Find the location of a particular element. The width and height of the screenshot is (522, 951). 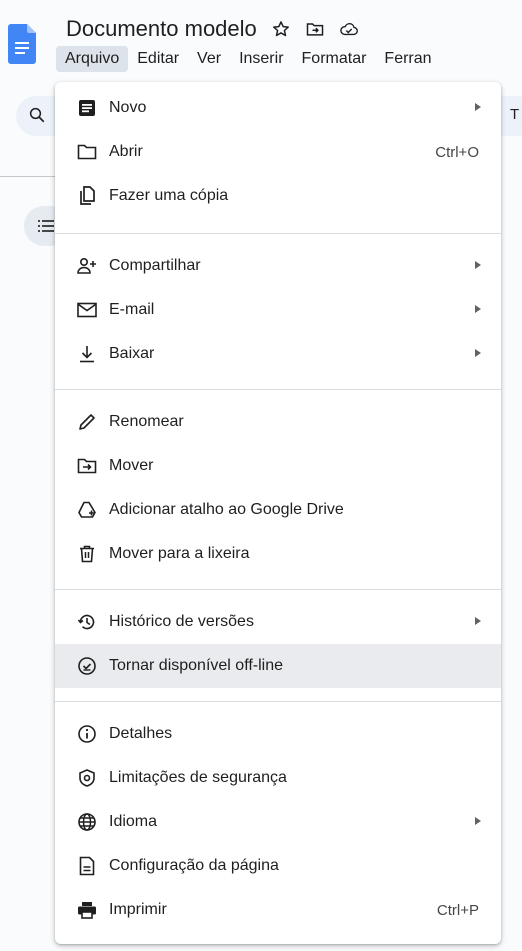

title-row: Documento modelo is located at coordinates (212, 29).